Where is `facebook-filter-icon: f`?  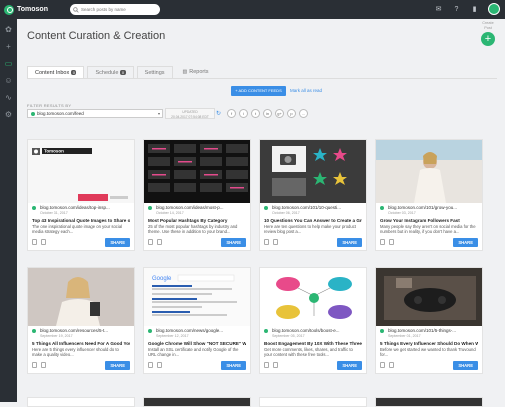
facebook-filter-icon: f is located at coordinates (231, 113).